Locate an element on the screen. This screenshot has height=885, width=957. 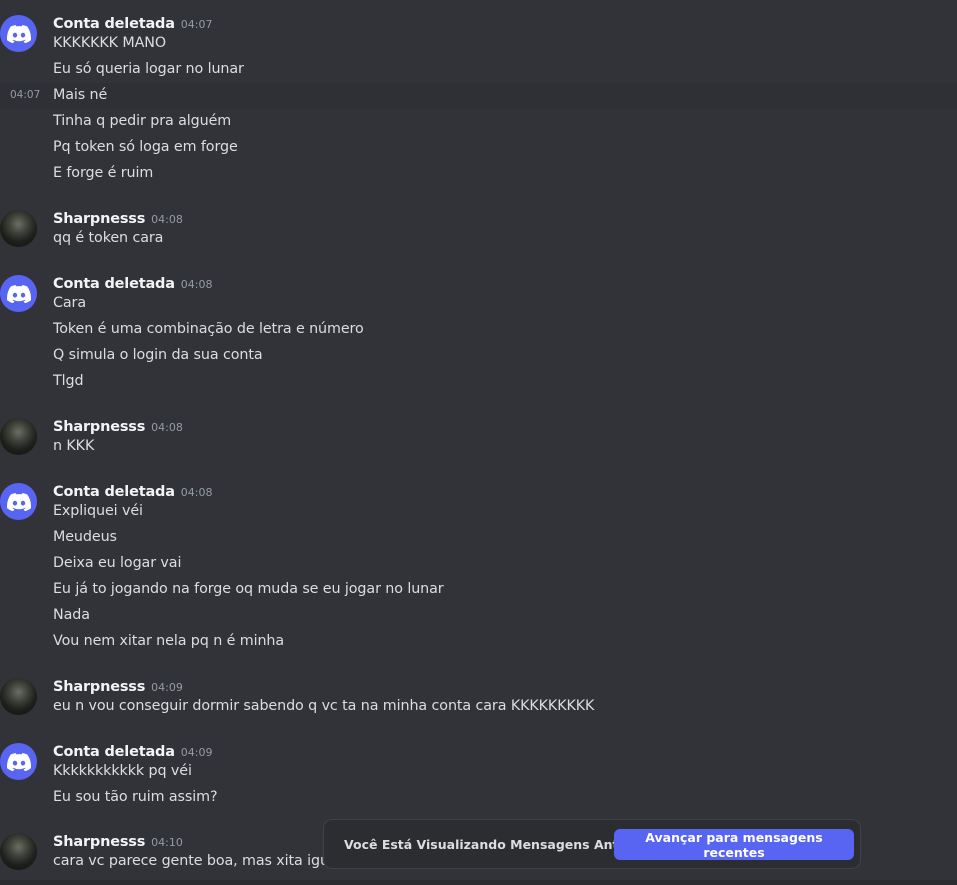
message-text: E forge é ruim is located at coordinates (103, 173).